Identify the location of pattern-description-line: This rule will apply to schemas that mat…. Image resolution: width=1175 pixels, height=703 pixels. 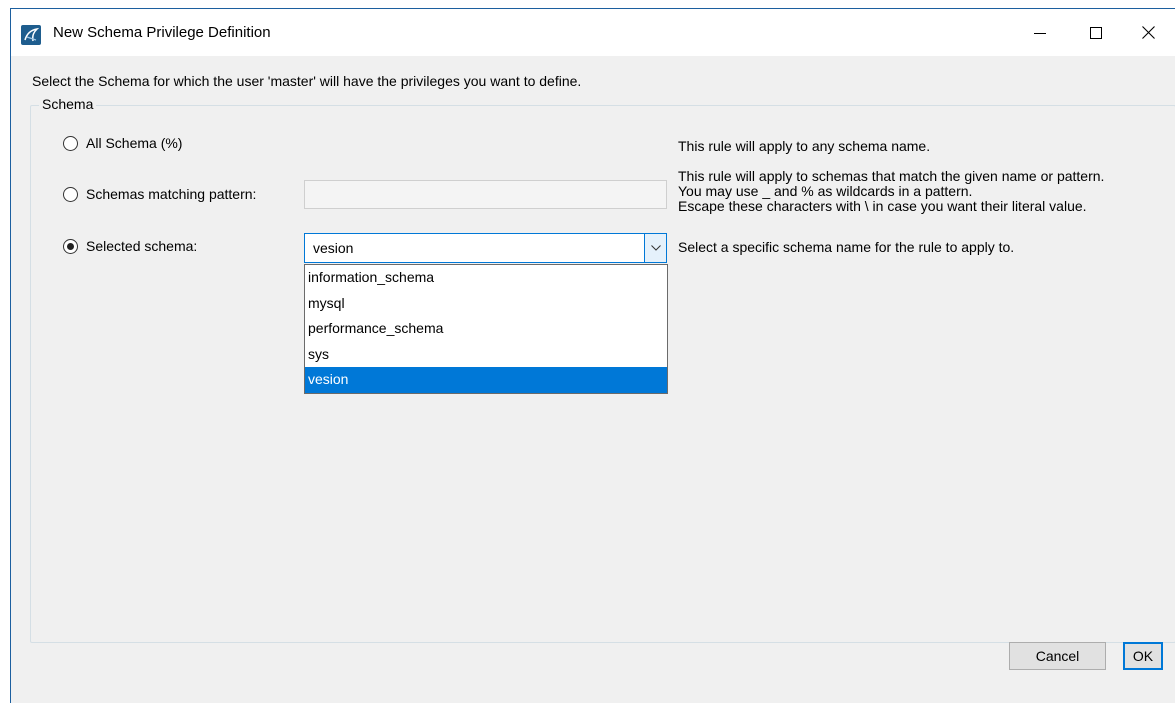
(891, 176).